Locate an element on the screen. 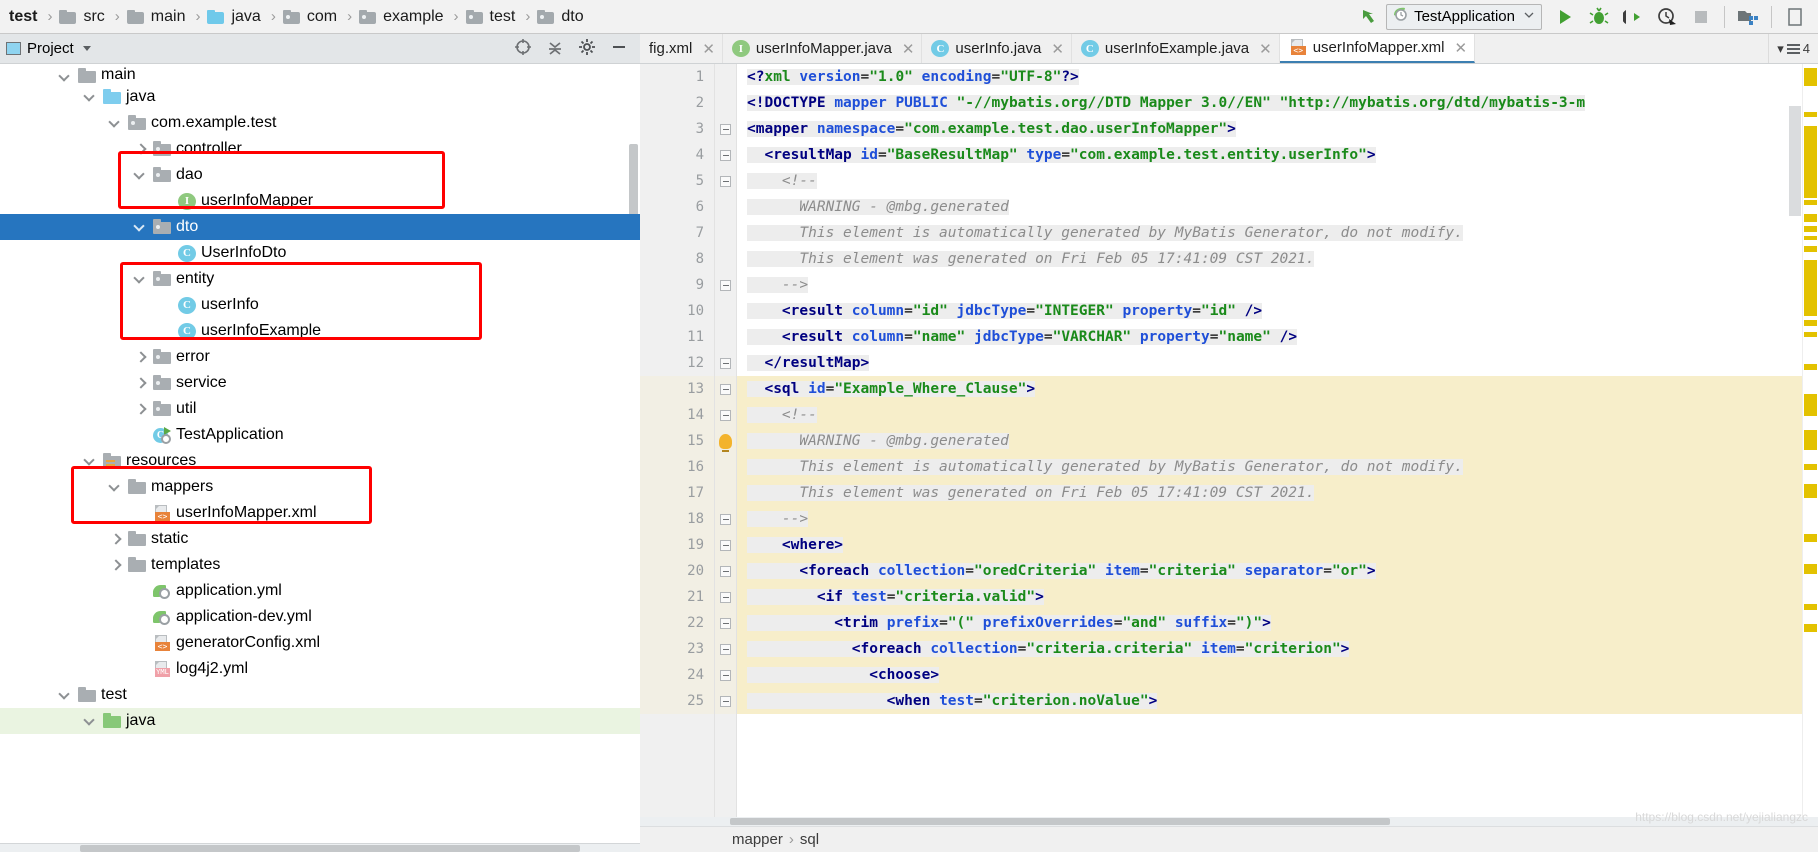  tree-node-UserInfoDto: C UserInfoDto is located at coordinates (320, 253).